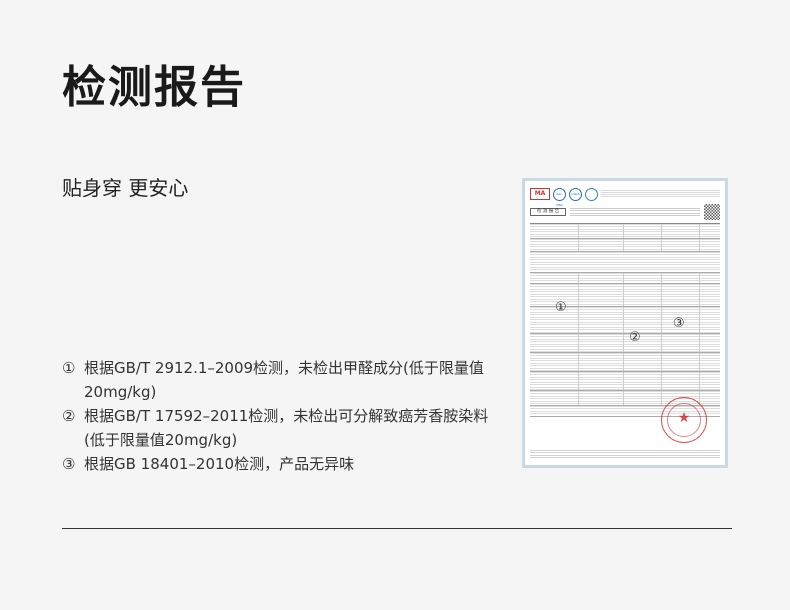 The height and width of the screenshot is (610, 790). Describe the element at coordinates (548, 212) in the screenshot. I see `report-heading: 检 测 报 告` at that location.